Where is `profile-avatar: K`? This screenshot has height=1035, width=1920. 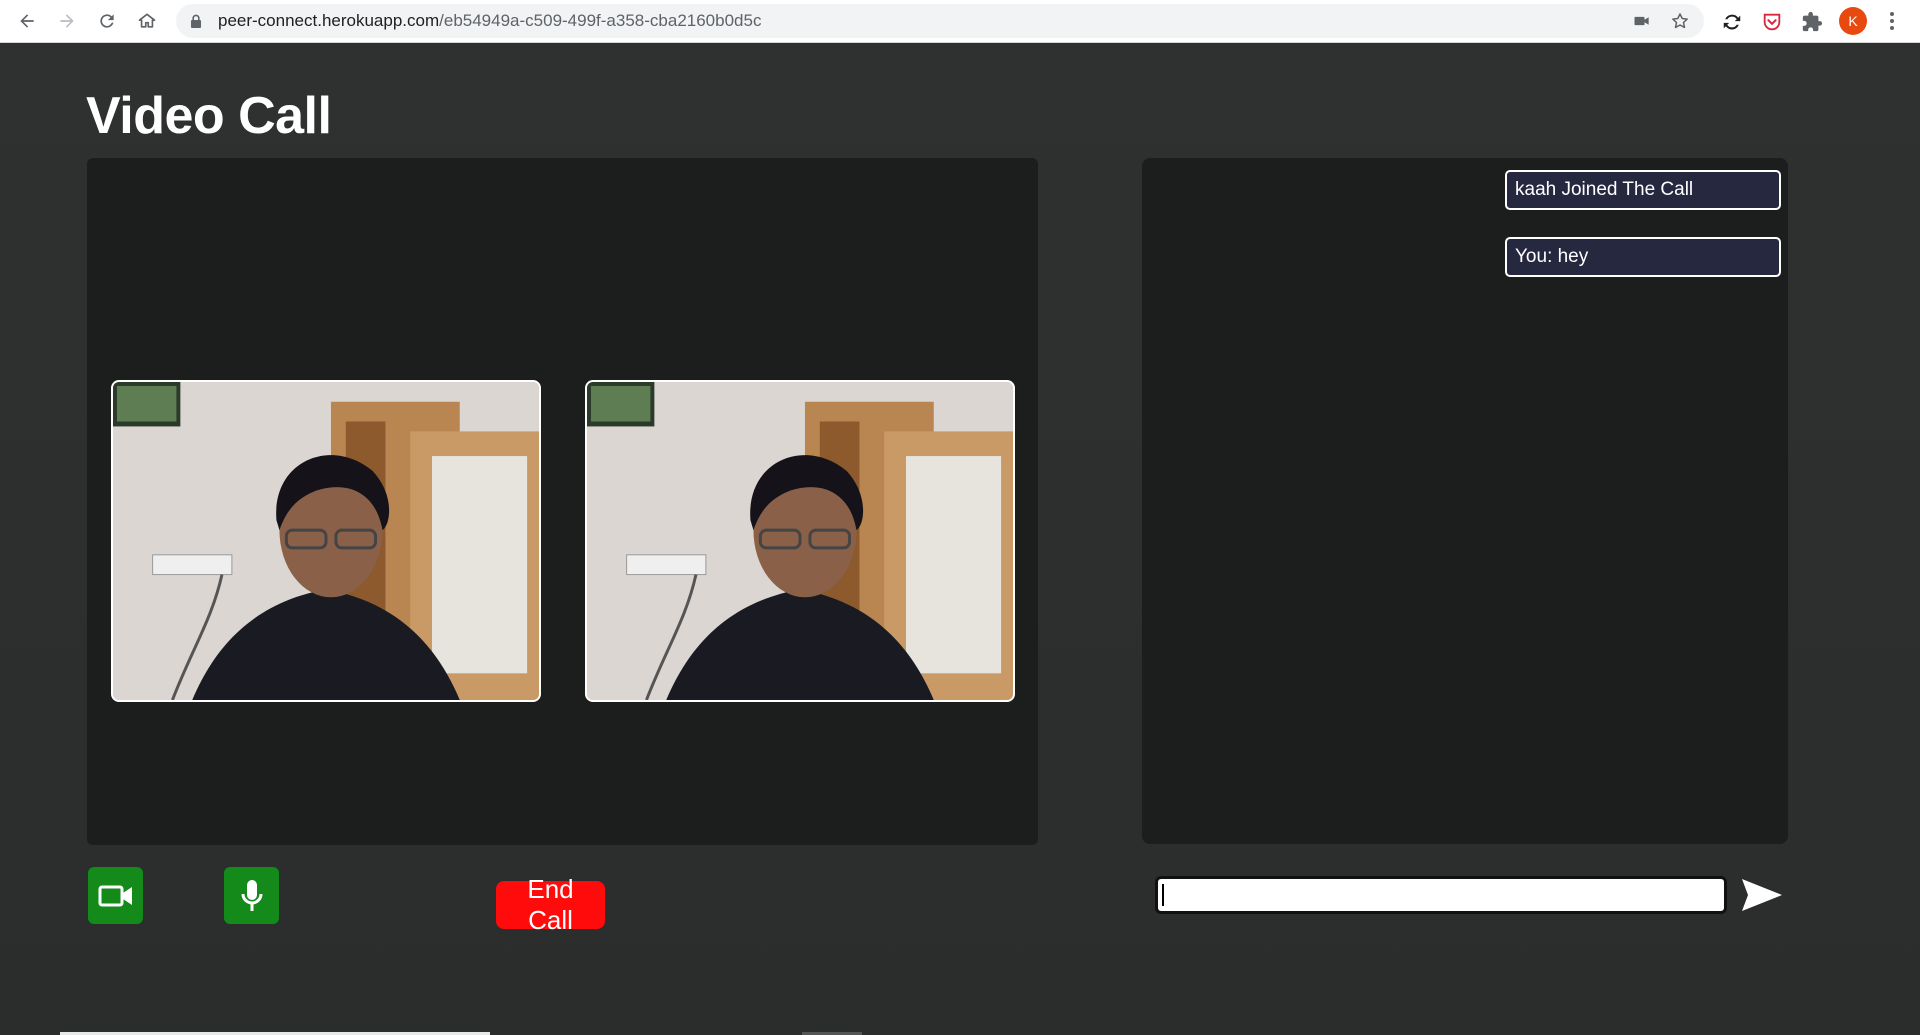
profile-avatar: K is located at coordinates (1853, 21).